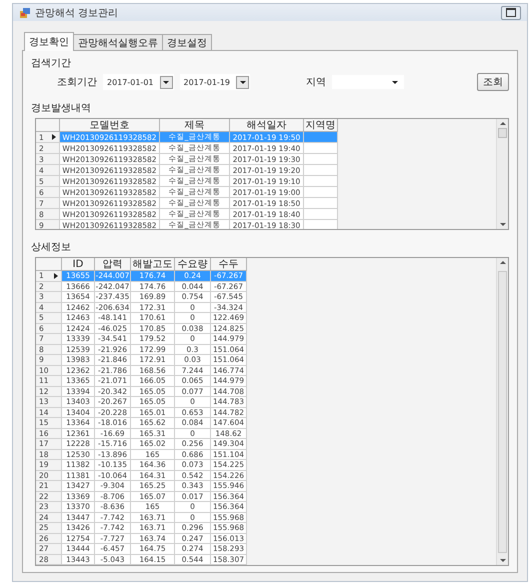 The image size is (530, 585). I want to click on column-header: 수요량, so click(193, 264).